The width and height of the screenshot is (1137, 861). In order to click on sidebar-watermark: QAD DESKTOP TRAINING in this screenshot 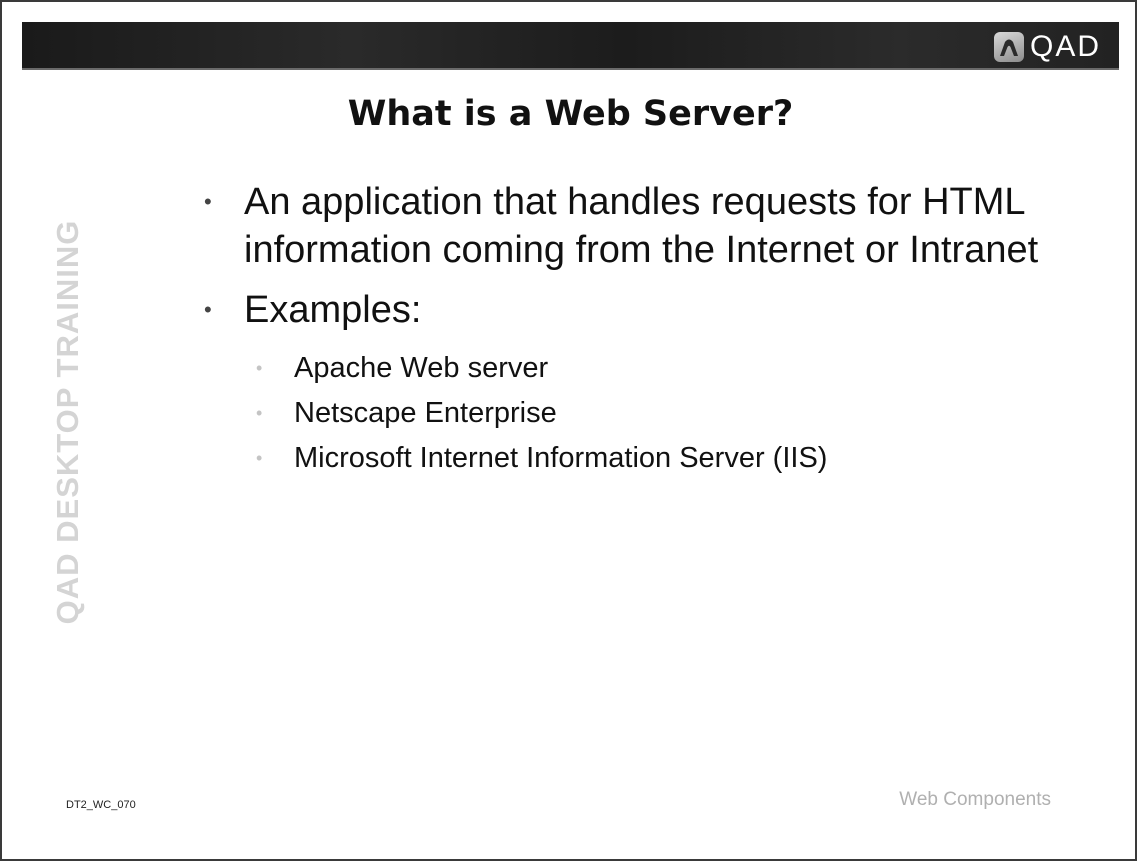, I will do `click(67, 422)`.